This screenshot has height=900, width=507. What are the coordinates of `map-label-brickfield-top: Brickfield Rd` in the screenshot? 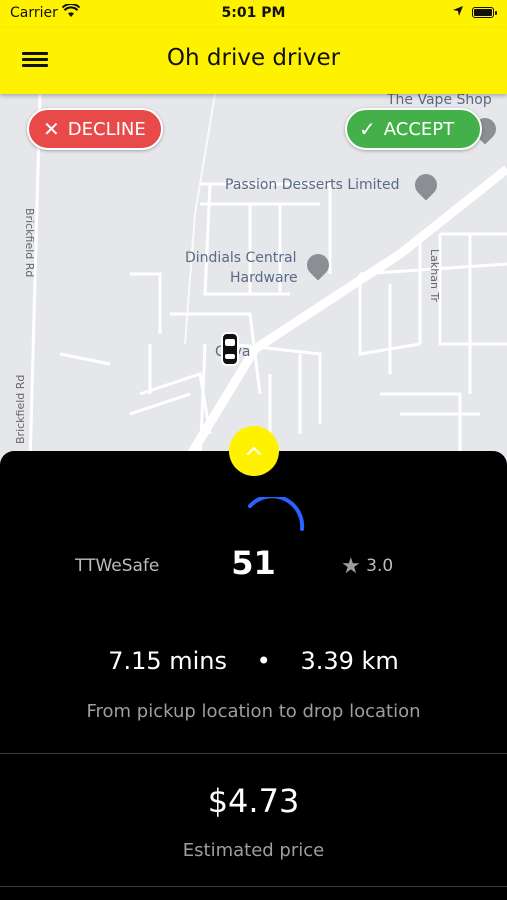 It's located at (29, 243).